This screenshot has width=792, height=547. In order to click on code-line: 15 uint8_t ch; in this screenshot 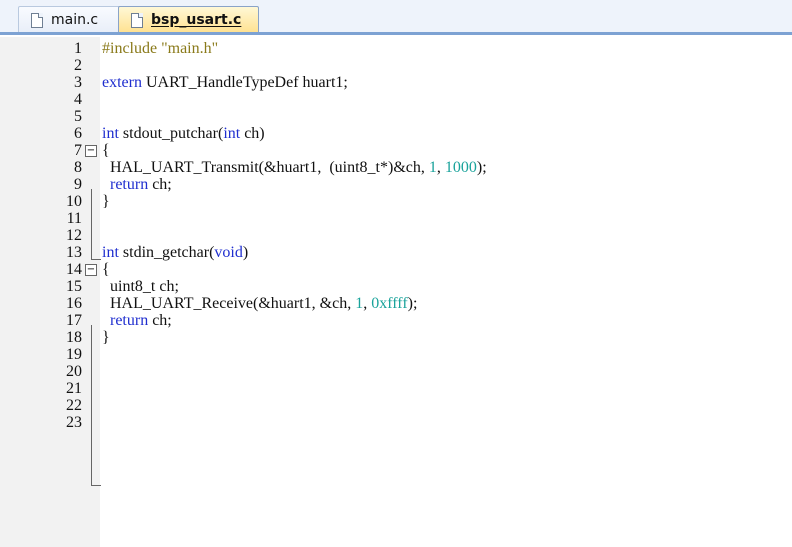, I will do `click(396, 287)`.